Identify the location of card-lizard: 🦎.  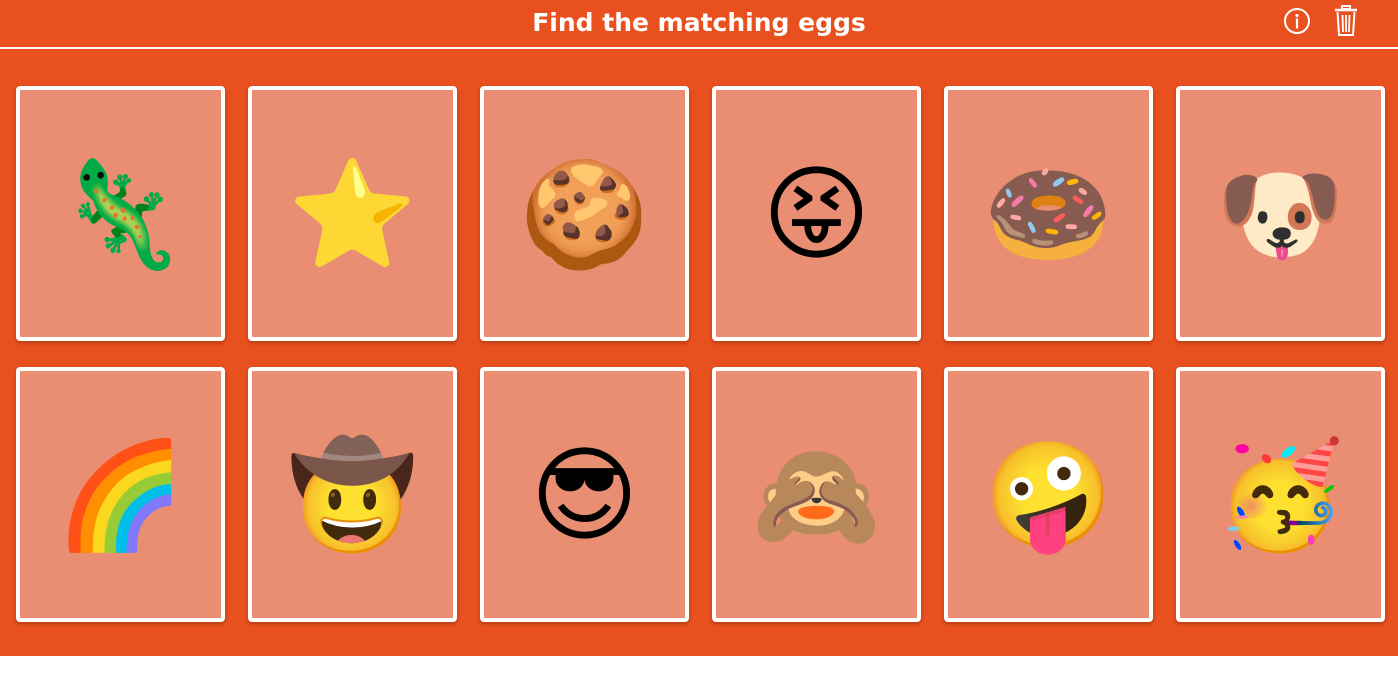
(120, 213).